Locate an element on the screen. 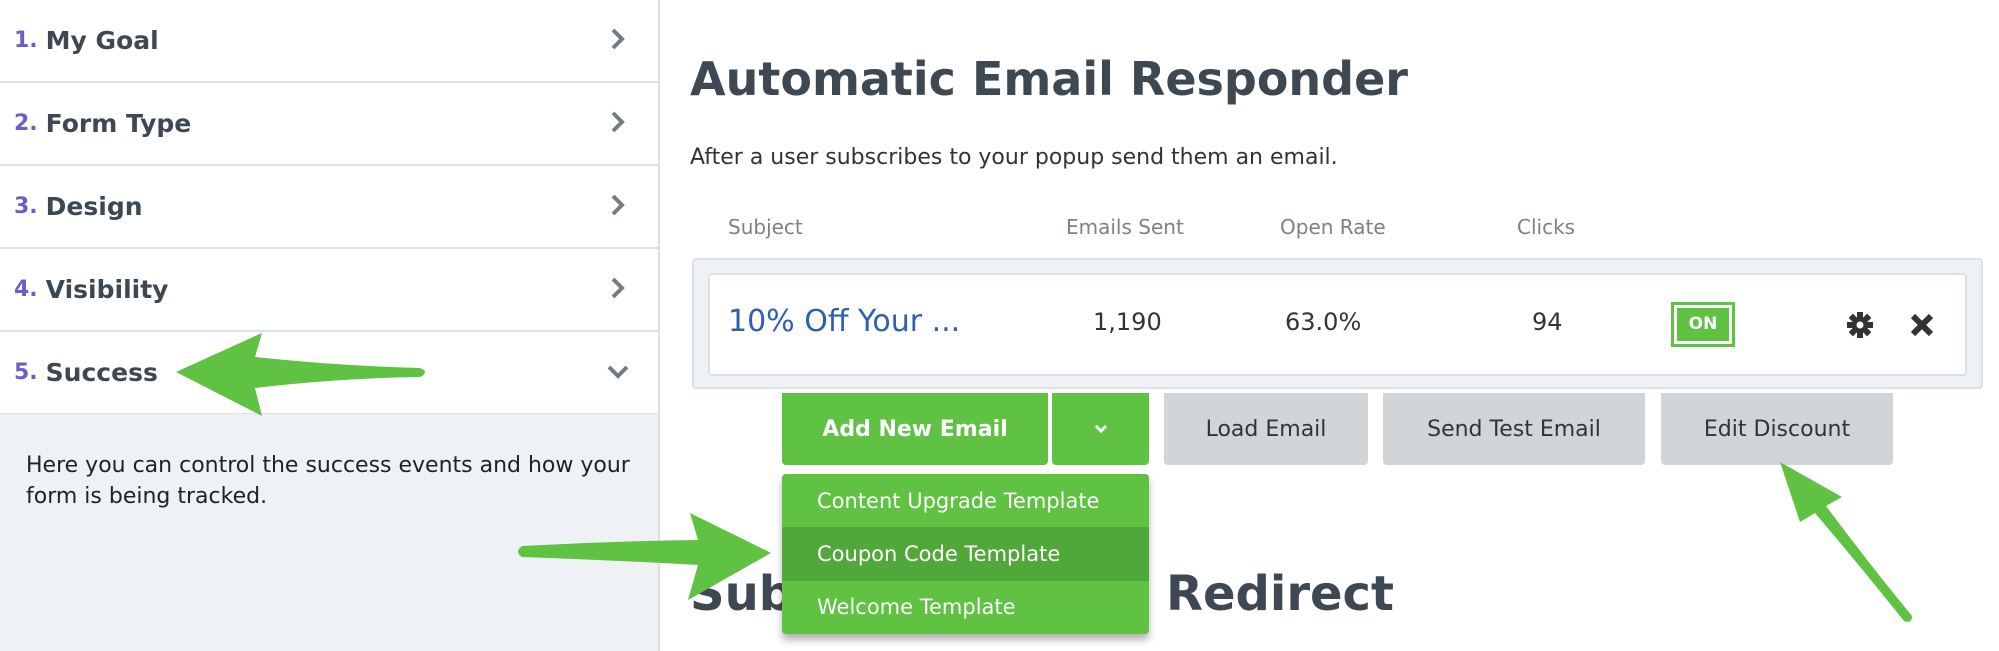 The height and width of the screenshot is (651, 1999). step-label: Success is located at coordinates (101, 372).